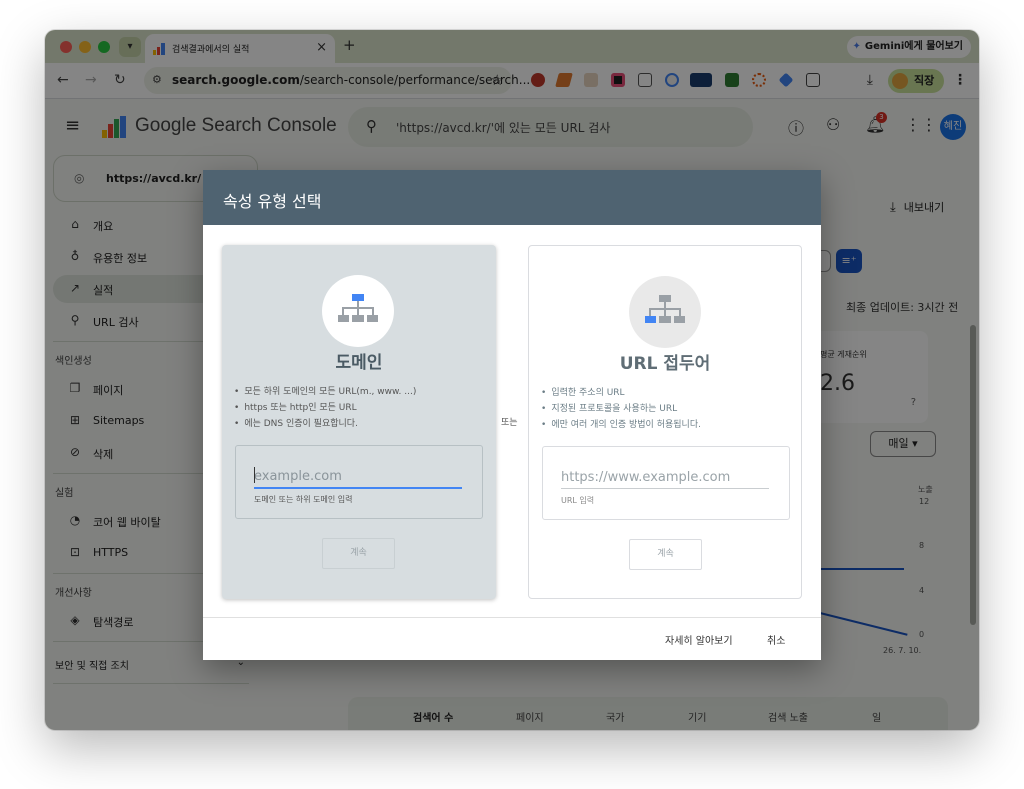 The height and width of the screenshot is (789, 1024). I want to click on domain-input-help: 도메인 또는 하위 도메인 입력, so click(303, 499).